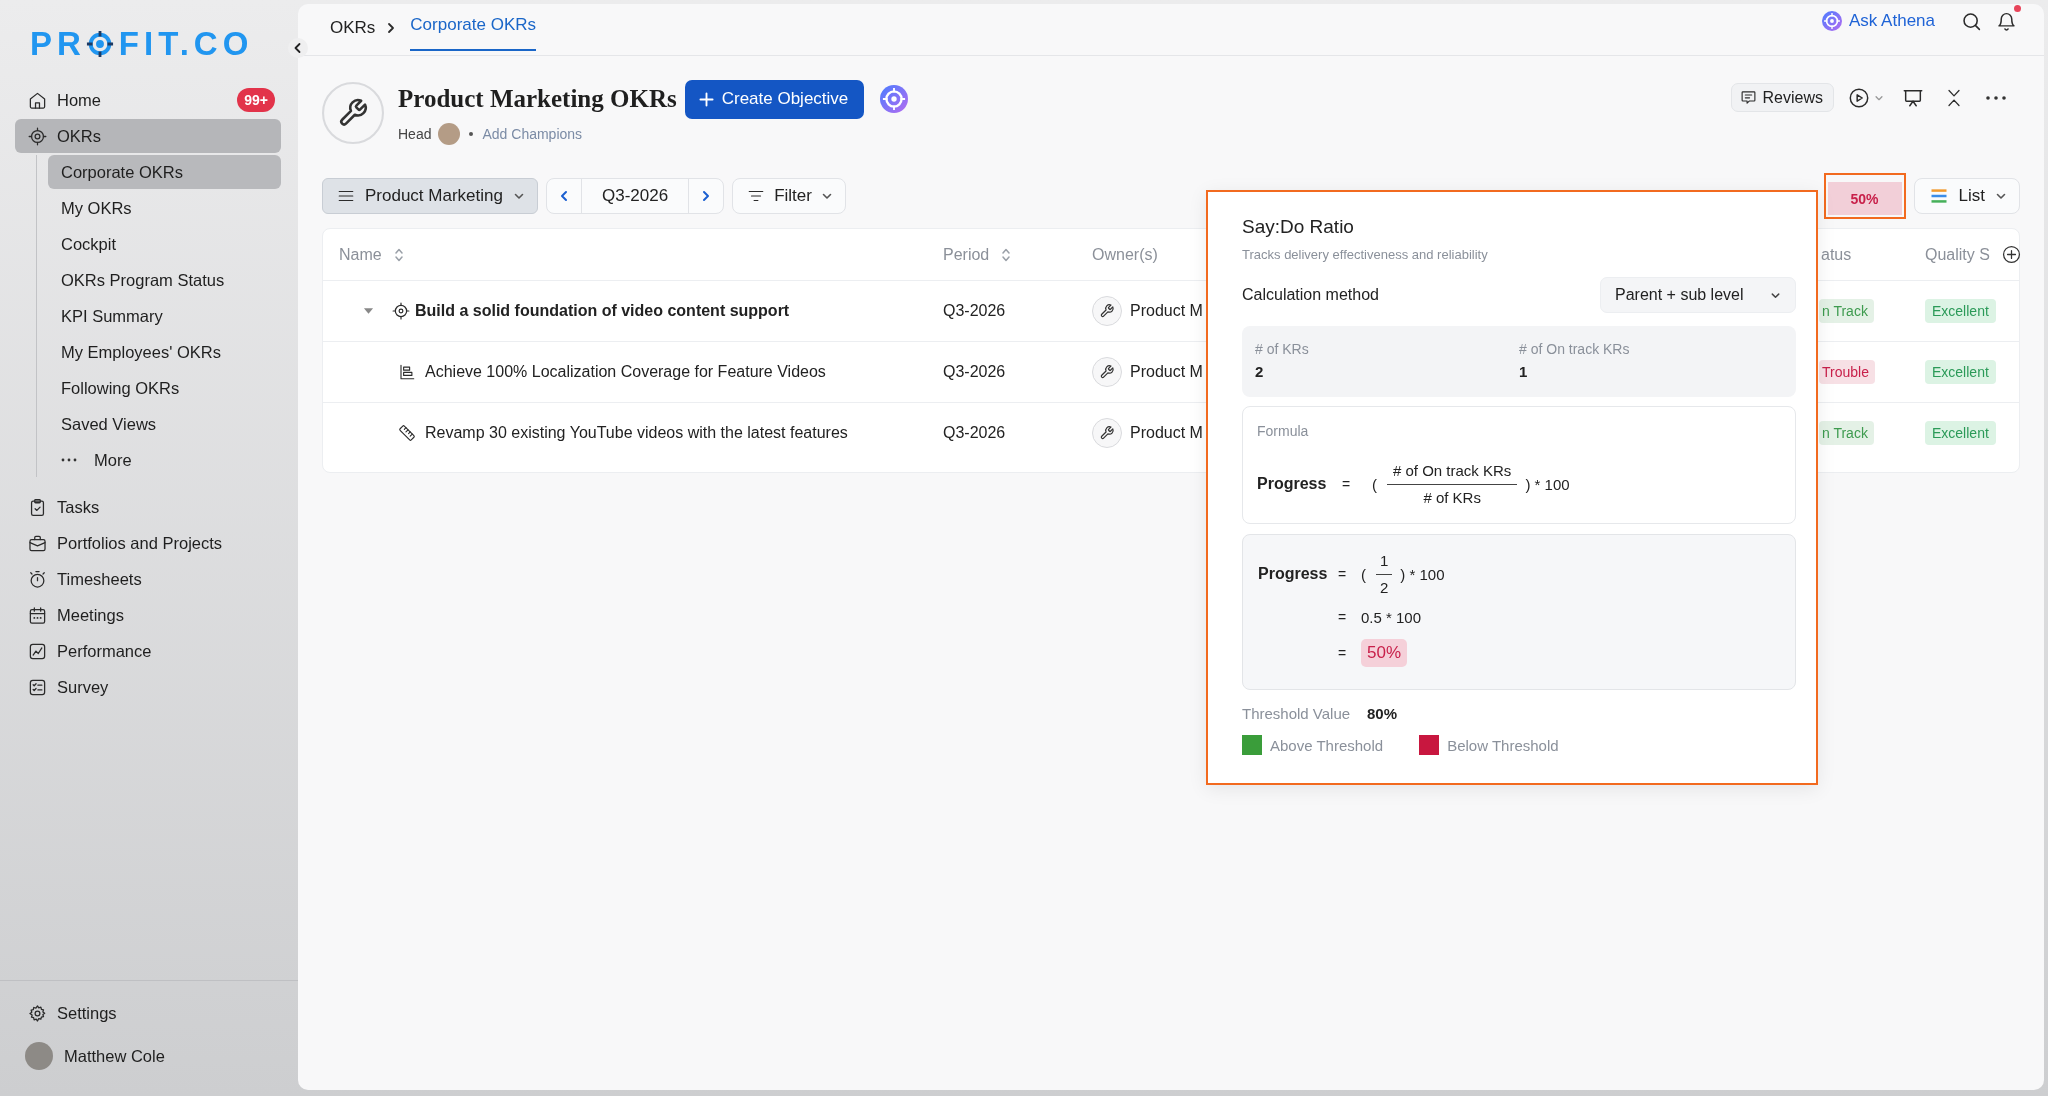 The width and height of the screenshot is (2048, 1096). What do you see at coordinates (37, 687) in the screenshot?
I see `checklist-icon` at bounding box center [37, 687].